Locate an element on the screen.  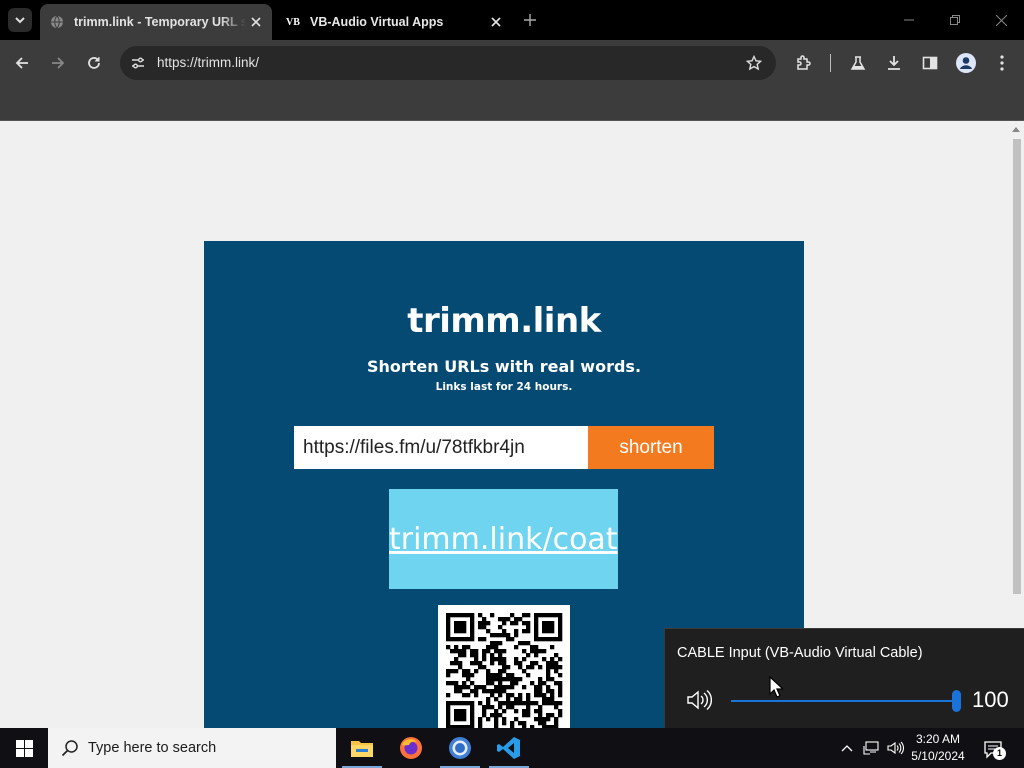
volume-slider-thumb is located at coordinates (956, 701).